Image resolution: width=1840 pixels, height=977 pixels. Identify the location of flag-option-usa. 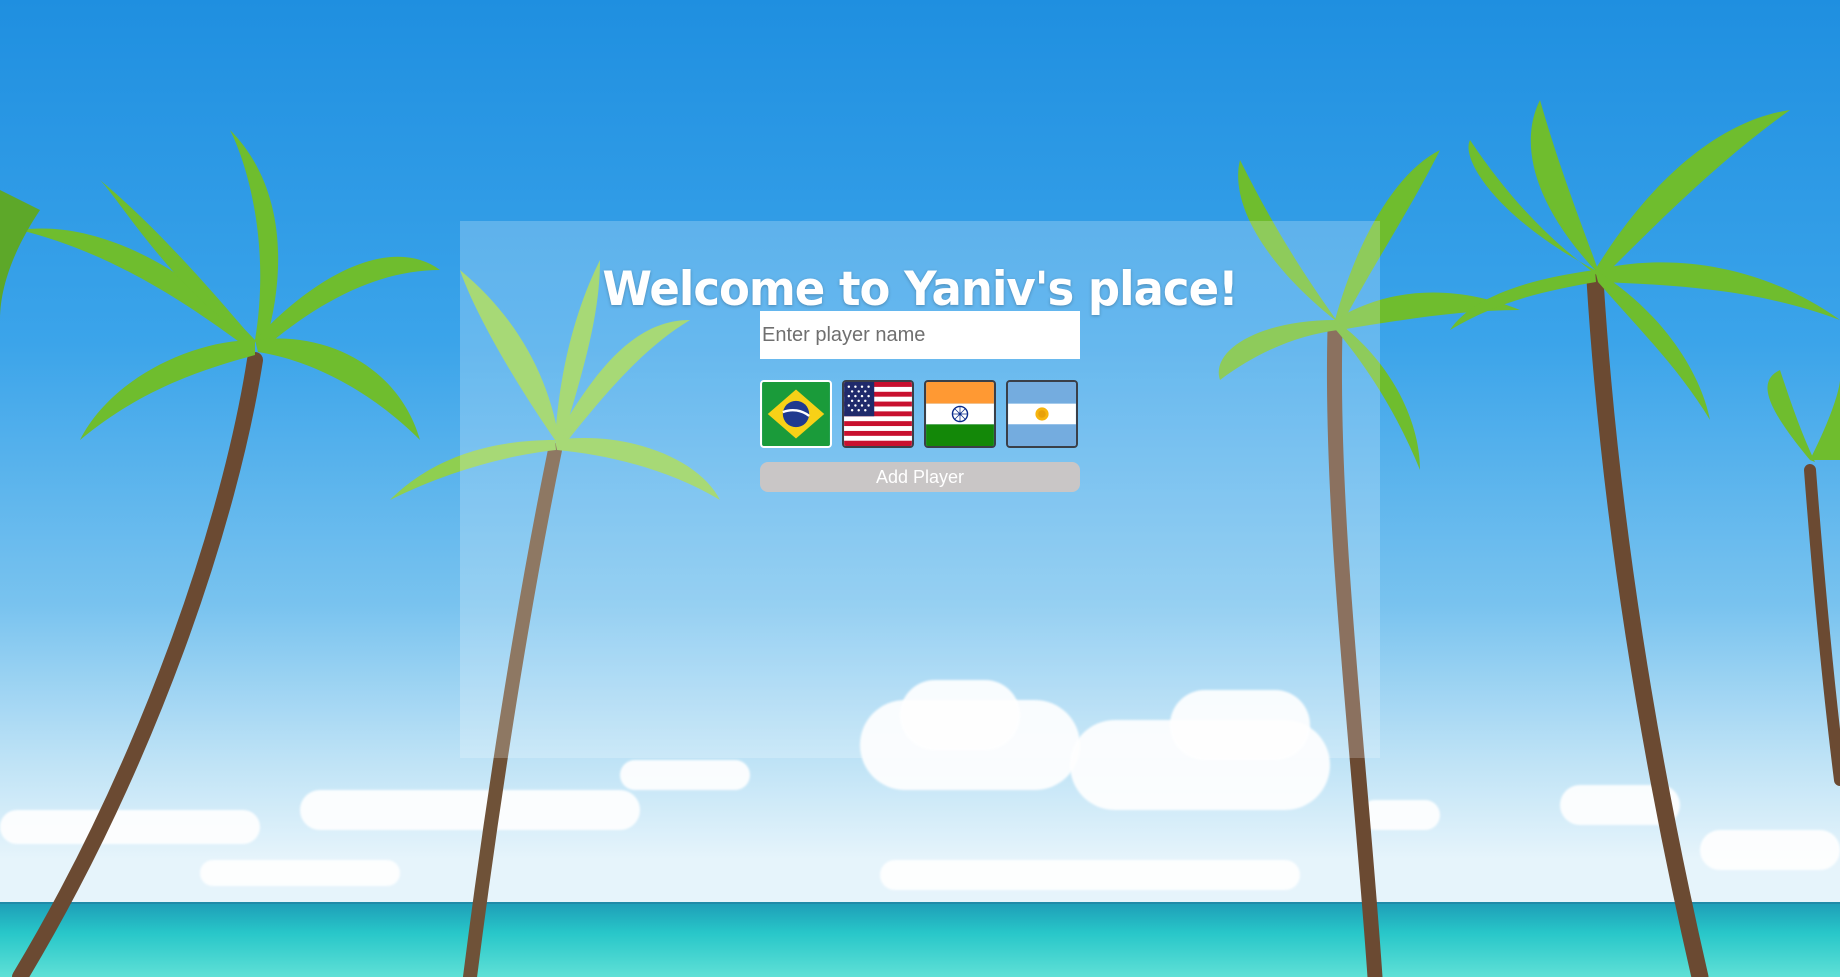
(878, 414).